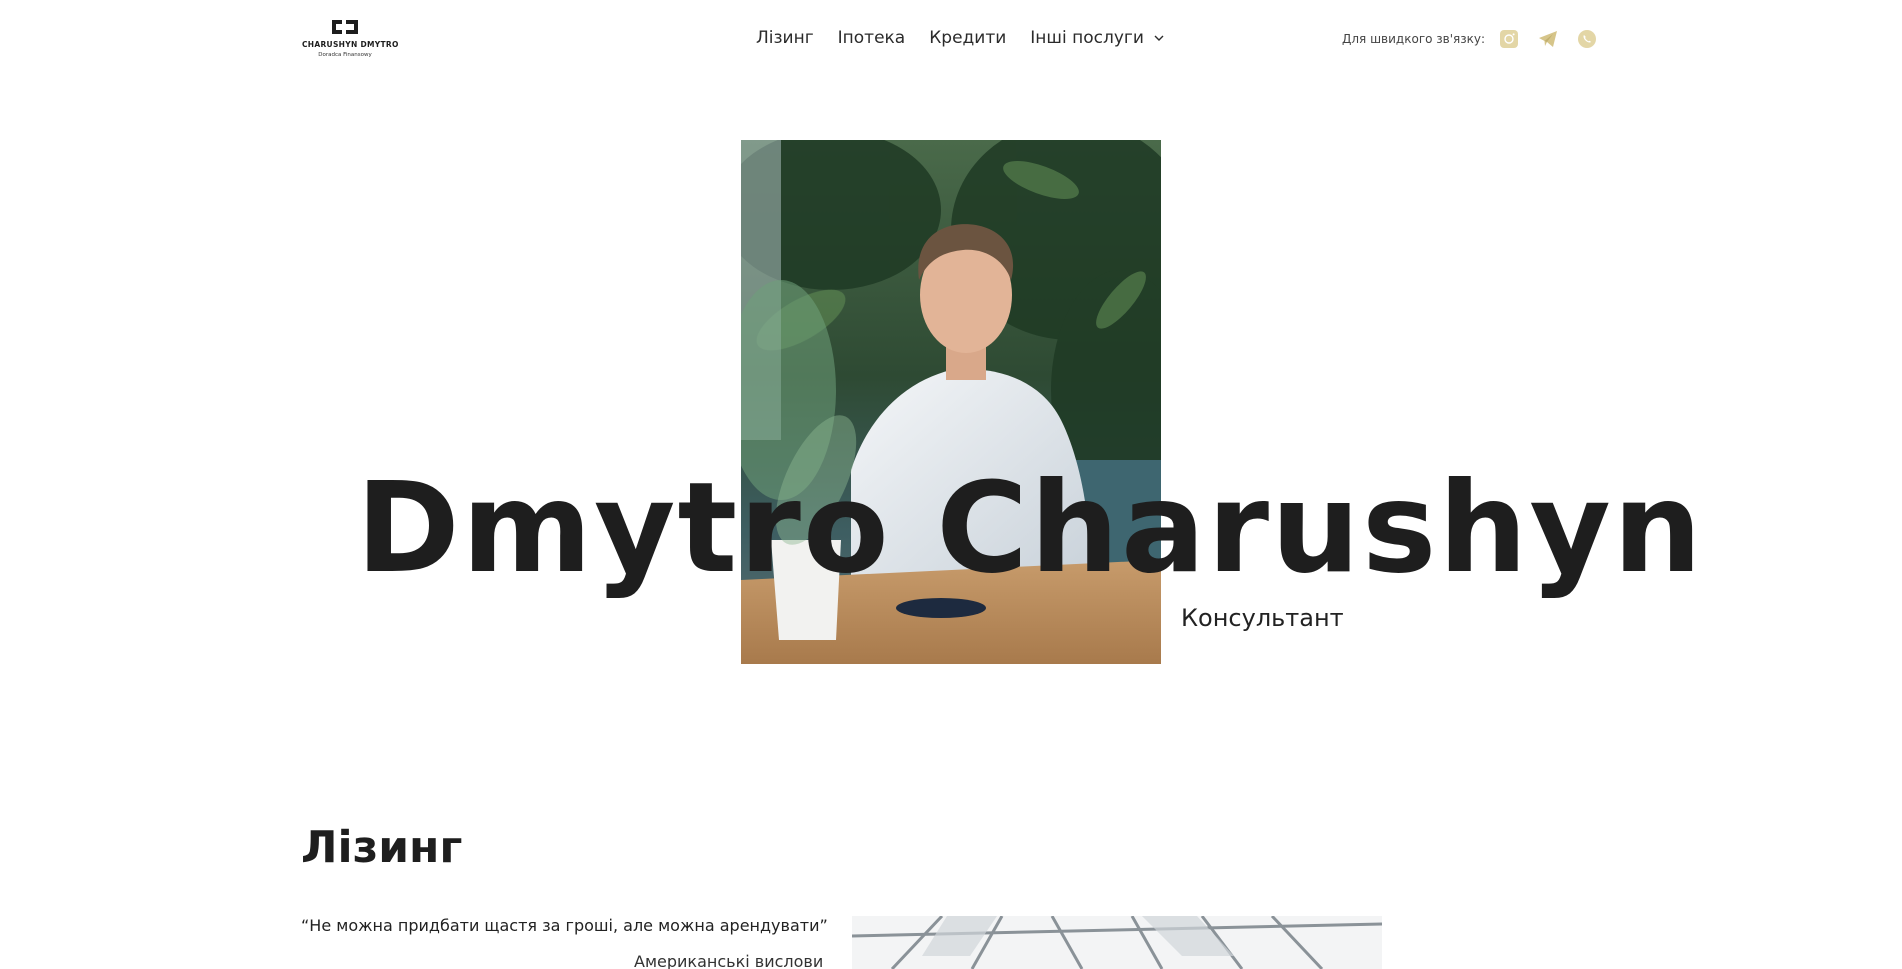 The width and height of the screenshot is (1902, 969). I want to click on leasing-quote-source: Американські вислови, so click(729, 960).